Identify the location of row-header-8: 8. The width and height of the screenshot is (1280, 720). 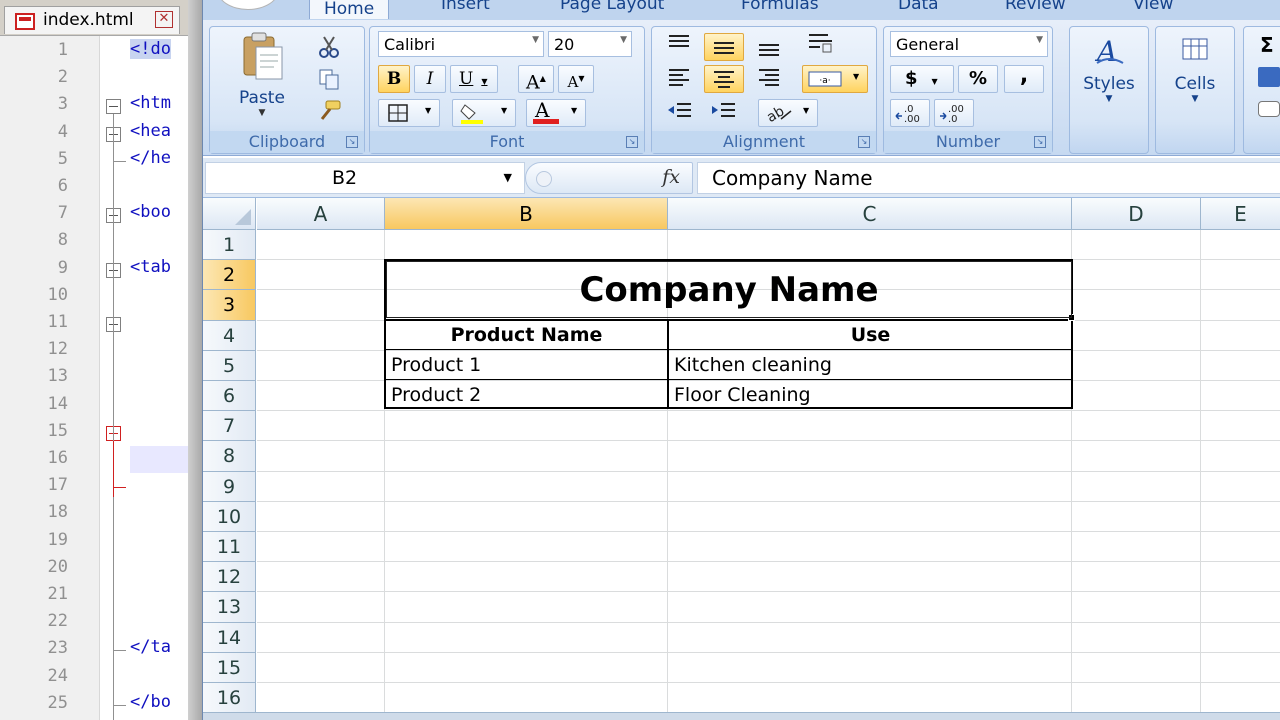
(229, 456).